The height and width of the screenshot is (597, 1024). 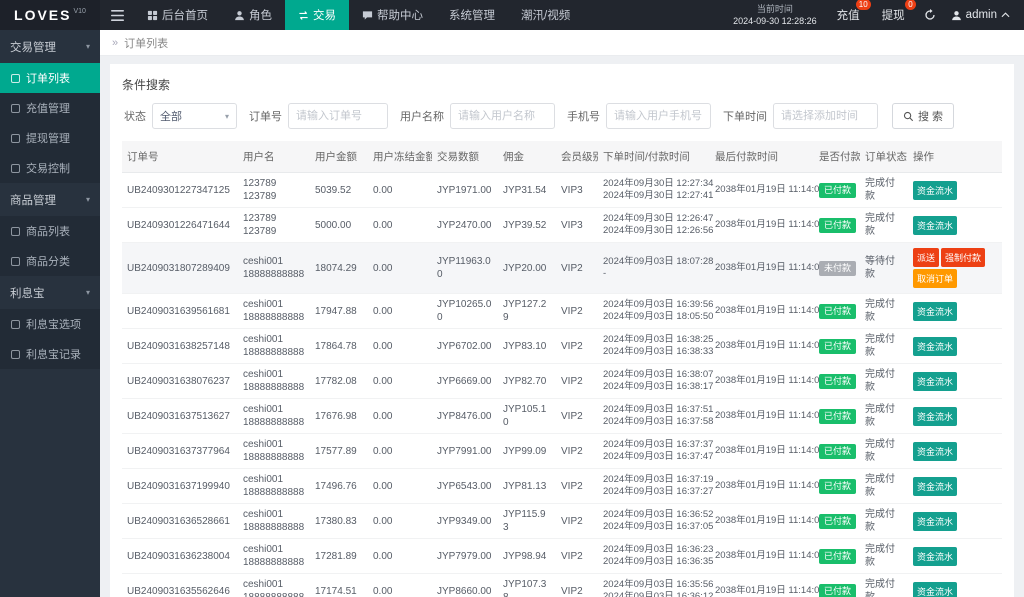 I want to click on sidebar-item-order-list: 订单列表, so click(x=50, y=78).